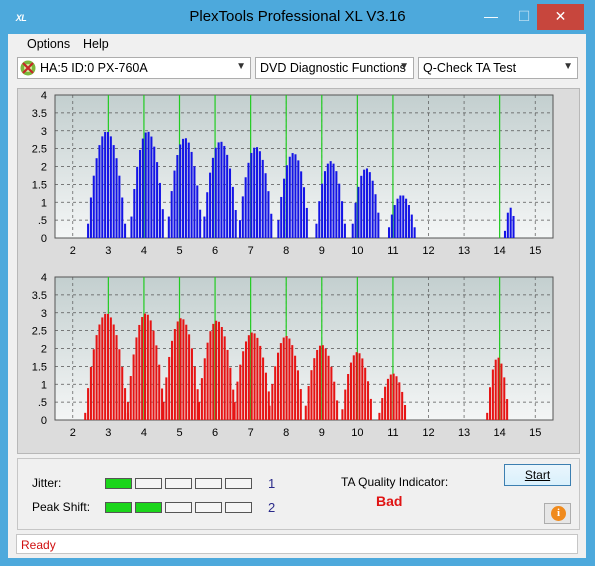 This screenshot has width=595, height=566. What do you see at coordinates (428, 251) in the screenshot?
I see `x-tick-label: 12` at bounding box center [428, 251].